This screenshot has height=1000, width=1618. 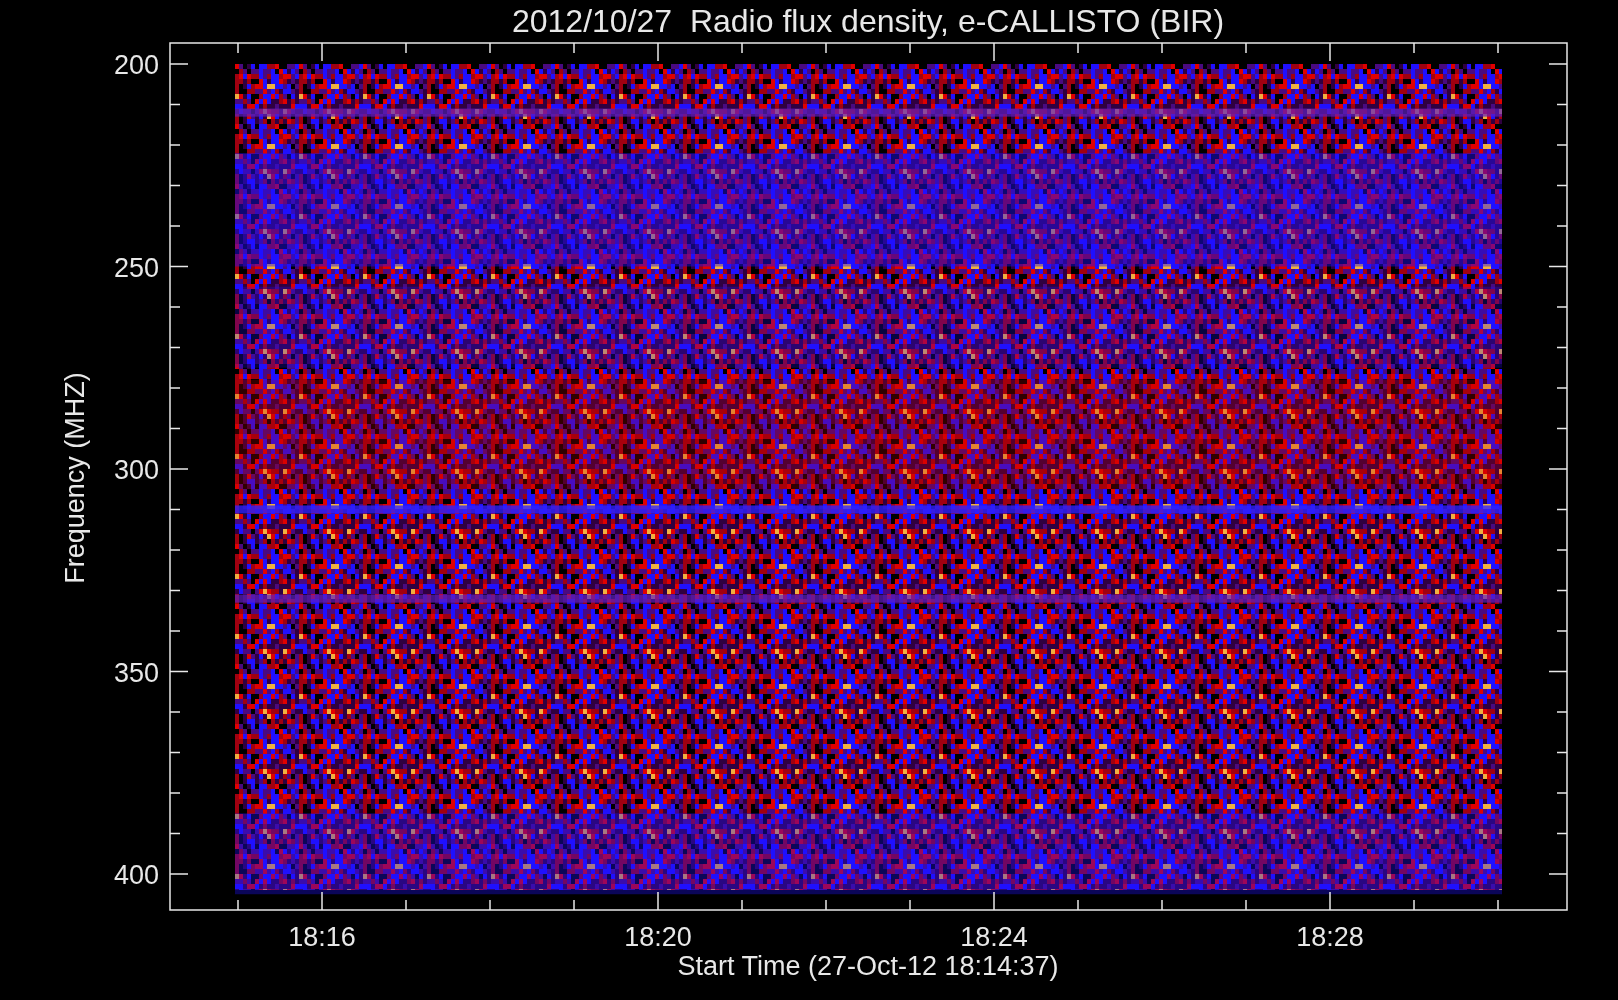 I want to click on y-tick-label: 350, so click(x=136, y=672).